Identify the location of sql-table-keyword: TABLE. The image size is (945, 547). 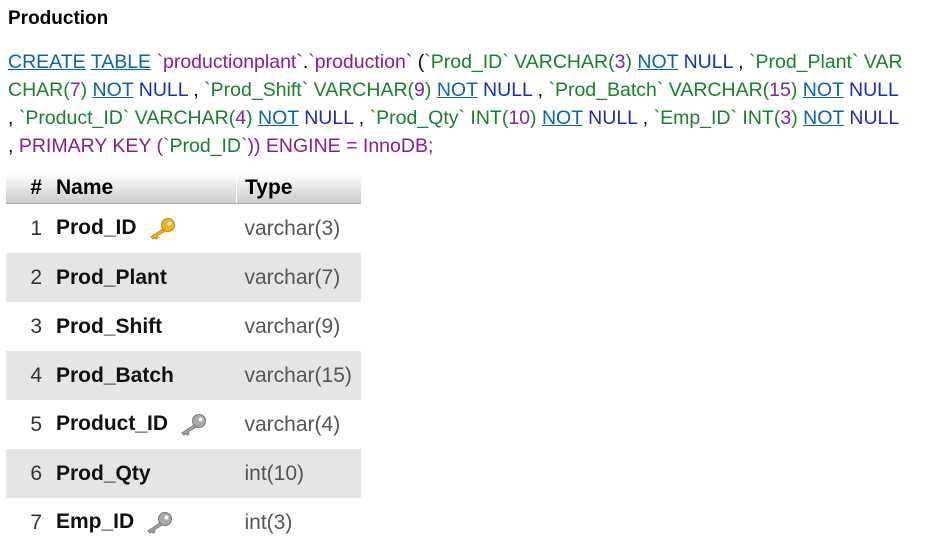
(121, 62).